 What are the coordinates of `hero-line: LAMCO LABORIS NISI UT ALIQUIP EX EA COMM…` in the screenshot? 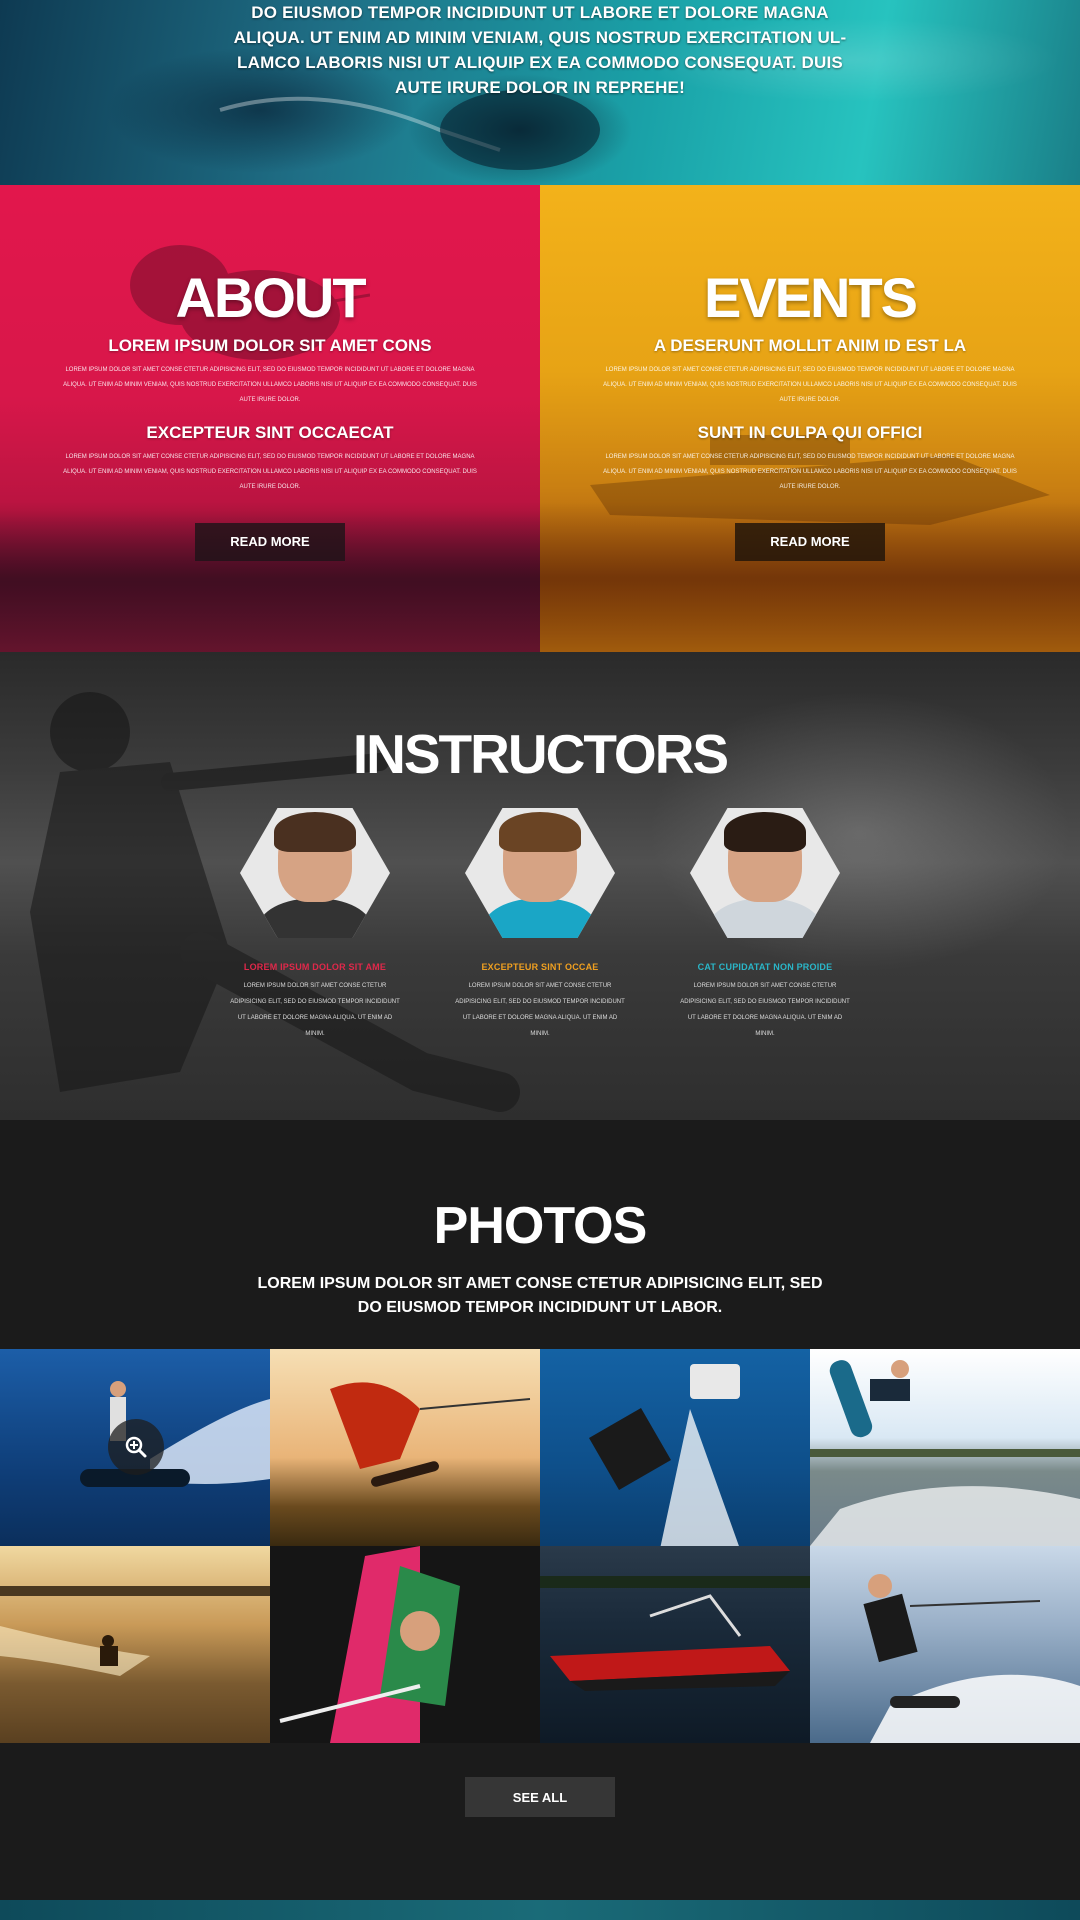 It's located at (540, 62).